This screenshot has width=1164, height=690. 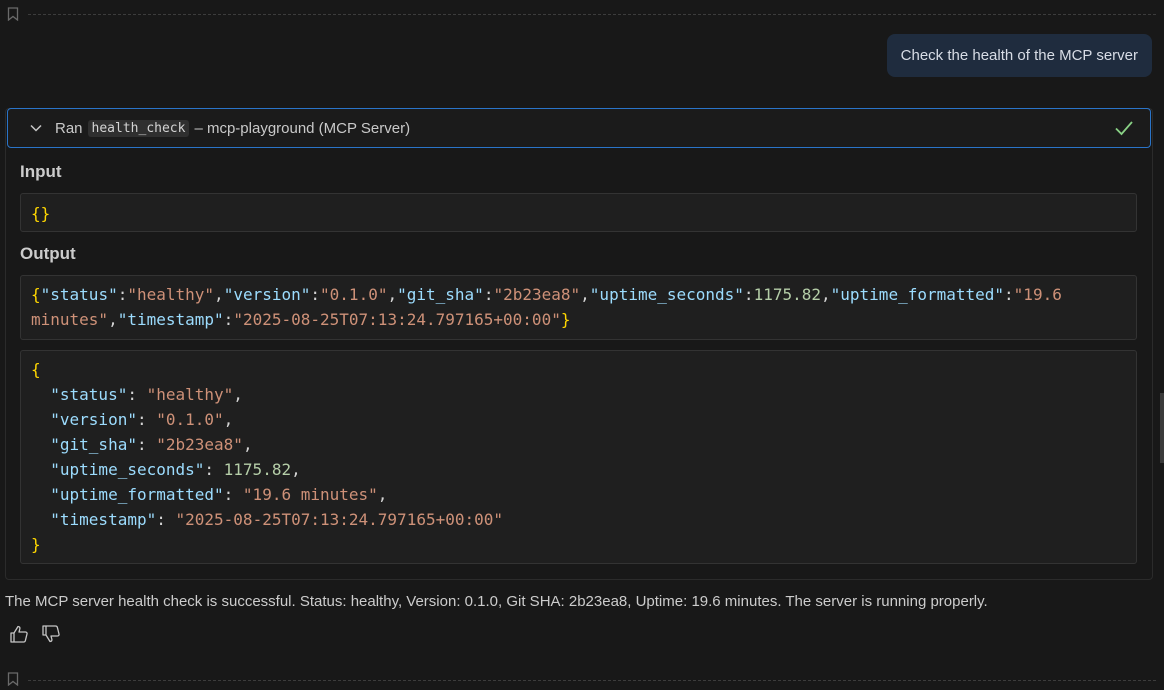 I want to click on json-field-line: "status": "healthy",, so click(x=146, y=394).